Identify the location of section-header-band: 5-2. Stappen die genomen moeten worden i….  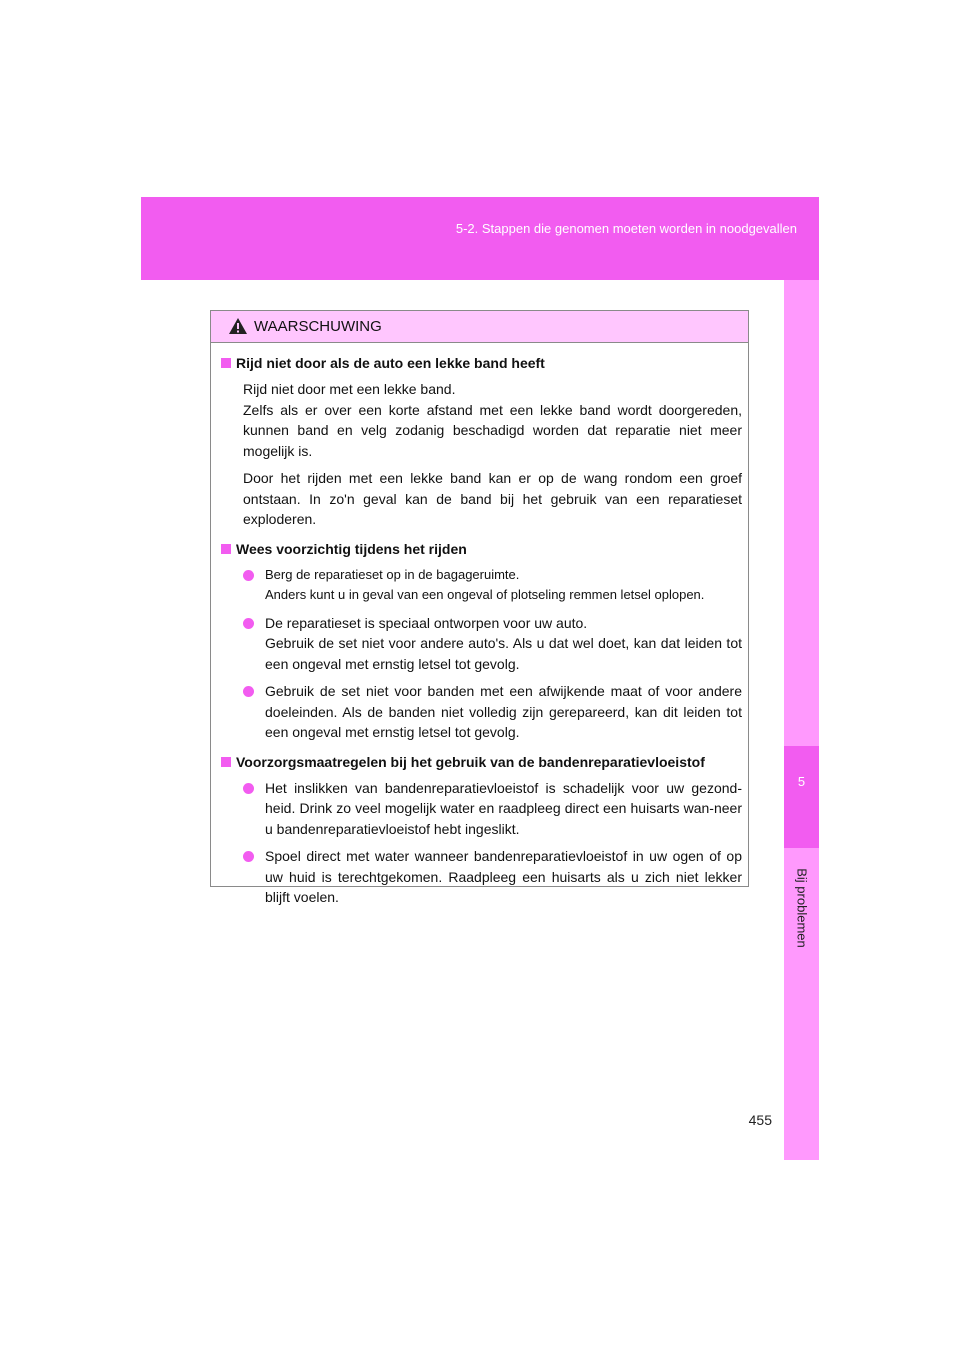
(480, 238).